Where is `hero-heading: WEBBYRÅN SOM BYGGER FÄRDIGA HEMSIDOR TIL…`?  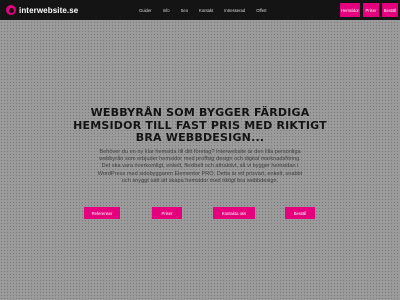
hero-heading: WEBBYRÅN SOM BYGGER FÄRDIGA HEMSIDOR TIL… is located at coordinates (200, 125).